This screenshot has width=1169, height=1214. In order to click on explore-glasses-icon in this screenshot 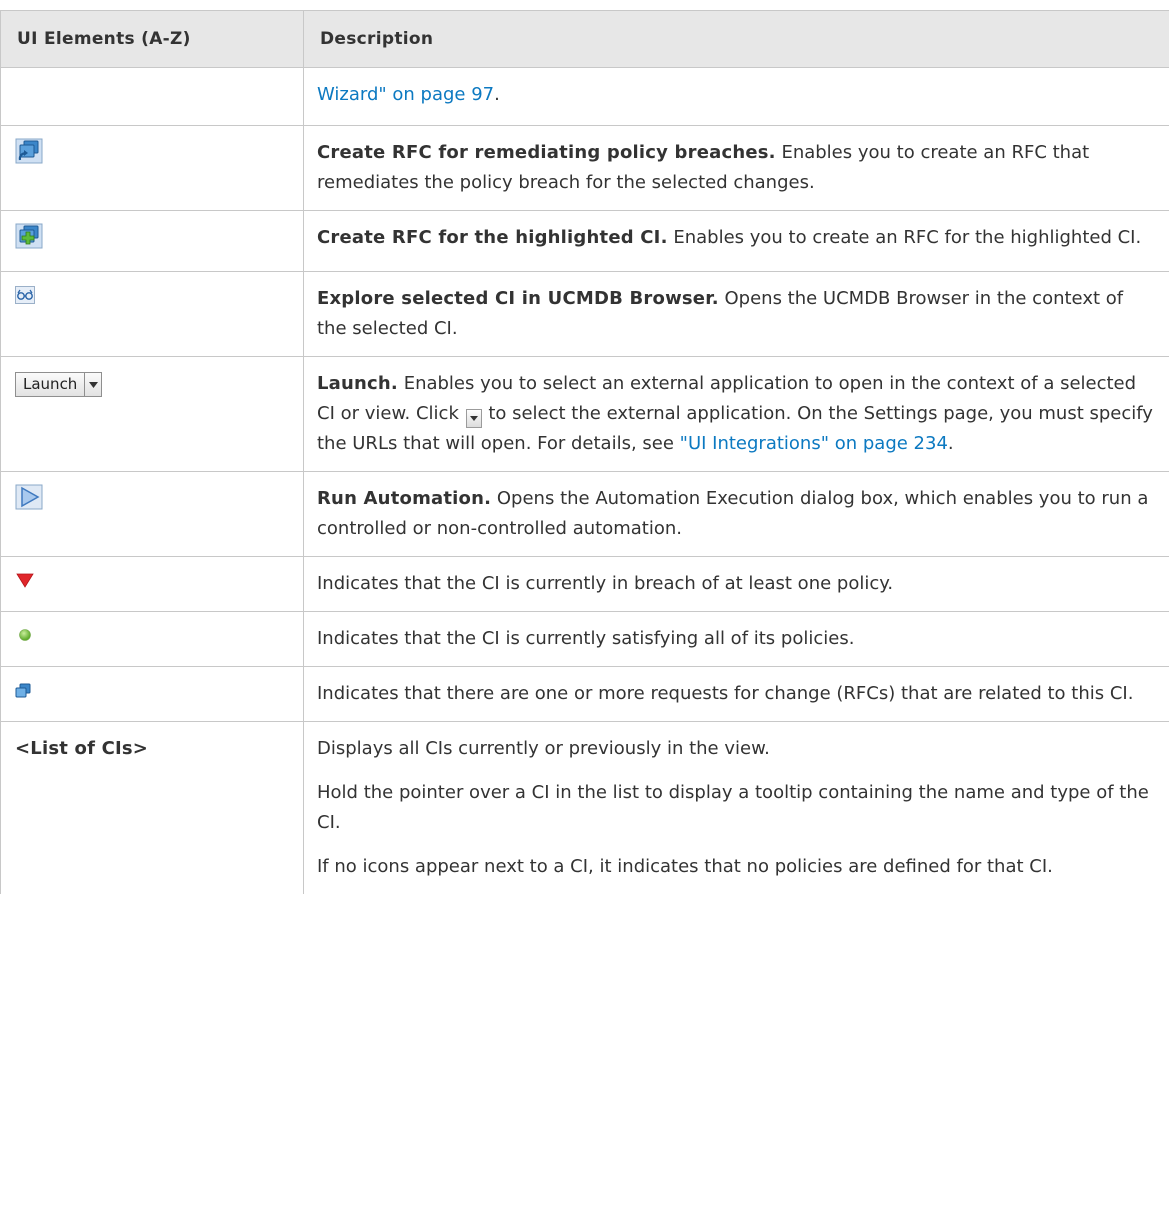, I will do `click(25, 299)`.